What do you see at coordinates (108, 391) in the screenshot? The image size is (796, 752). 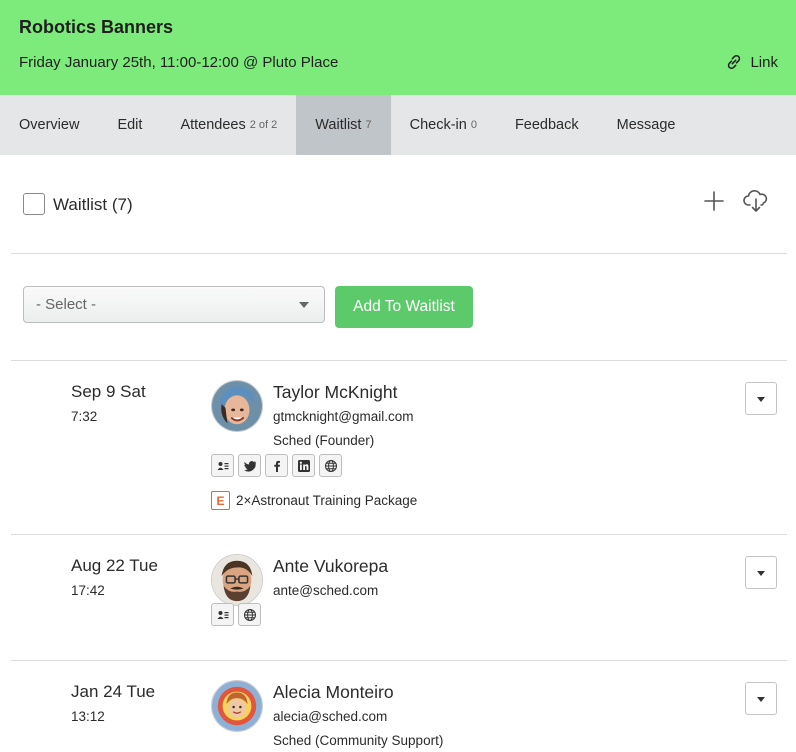 I see `entry-date: Sep 9 Sat` at bounding box center [108, 391].